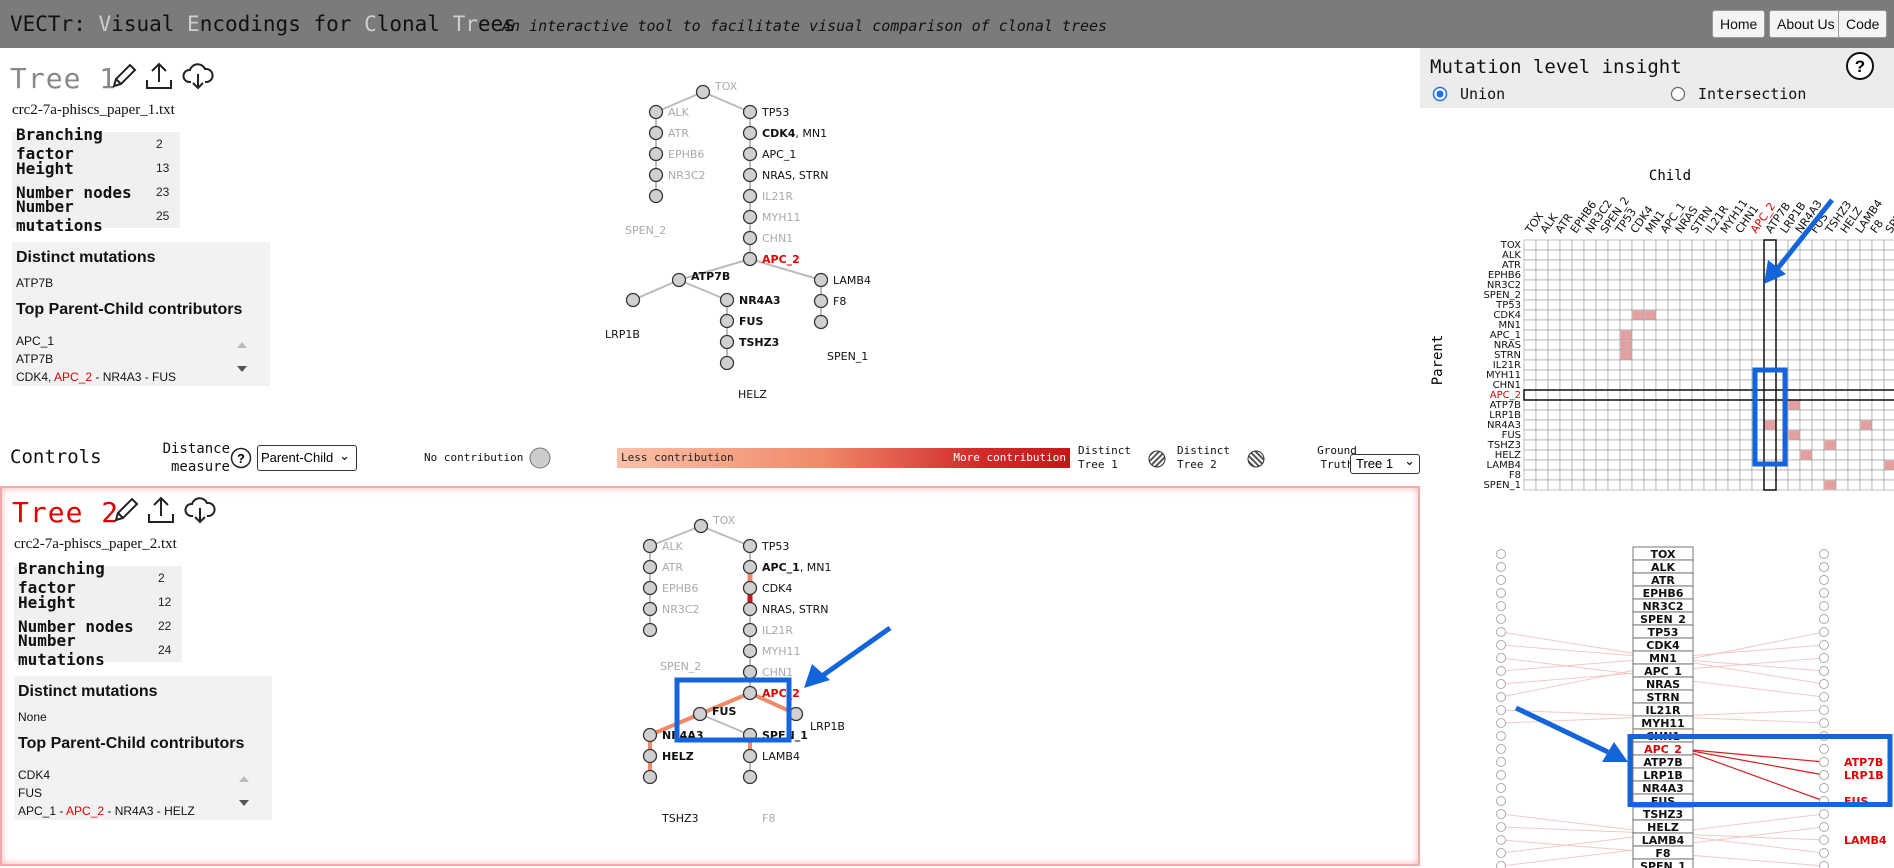 This screenshot has width=1894, height=868. What do you see at coordinates (1860, 66) in the screenshot?
I see `help-icon: ?` at bounding box center [1860, 66].